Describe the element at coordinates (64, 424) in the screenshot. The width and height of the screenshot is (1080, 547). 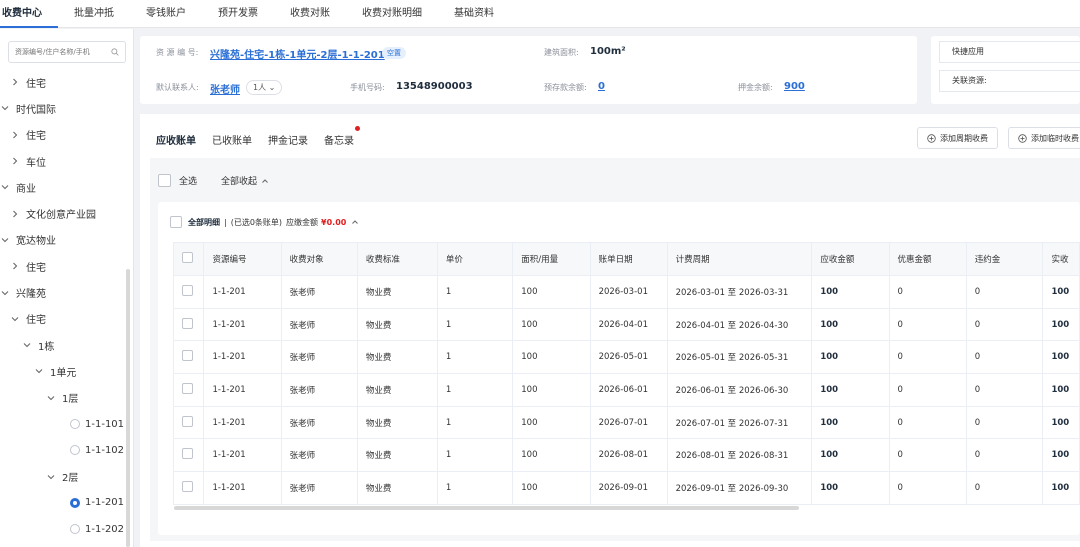
I see `tree-item: 1-1-101` at that location.